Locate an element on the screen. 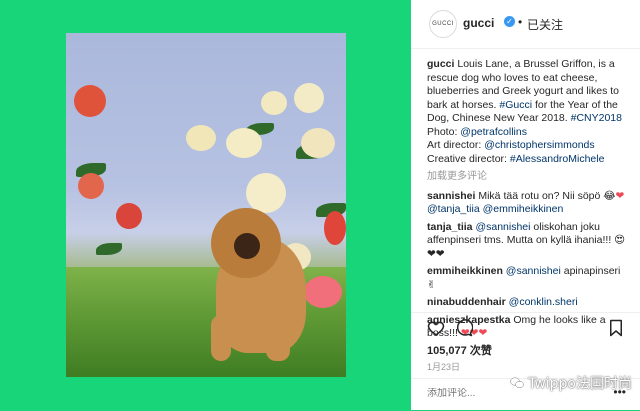  watermark: Twippo法国时尚 is located at coordinates (571, 383).